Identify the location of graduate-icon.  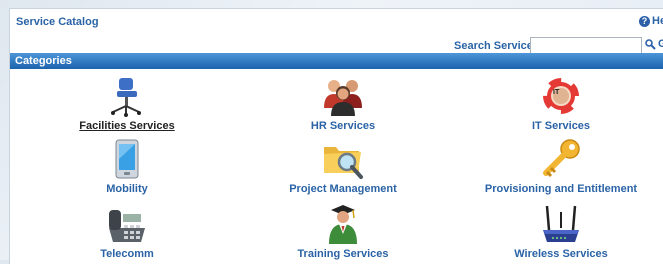
(343, 224).